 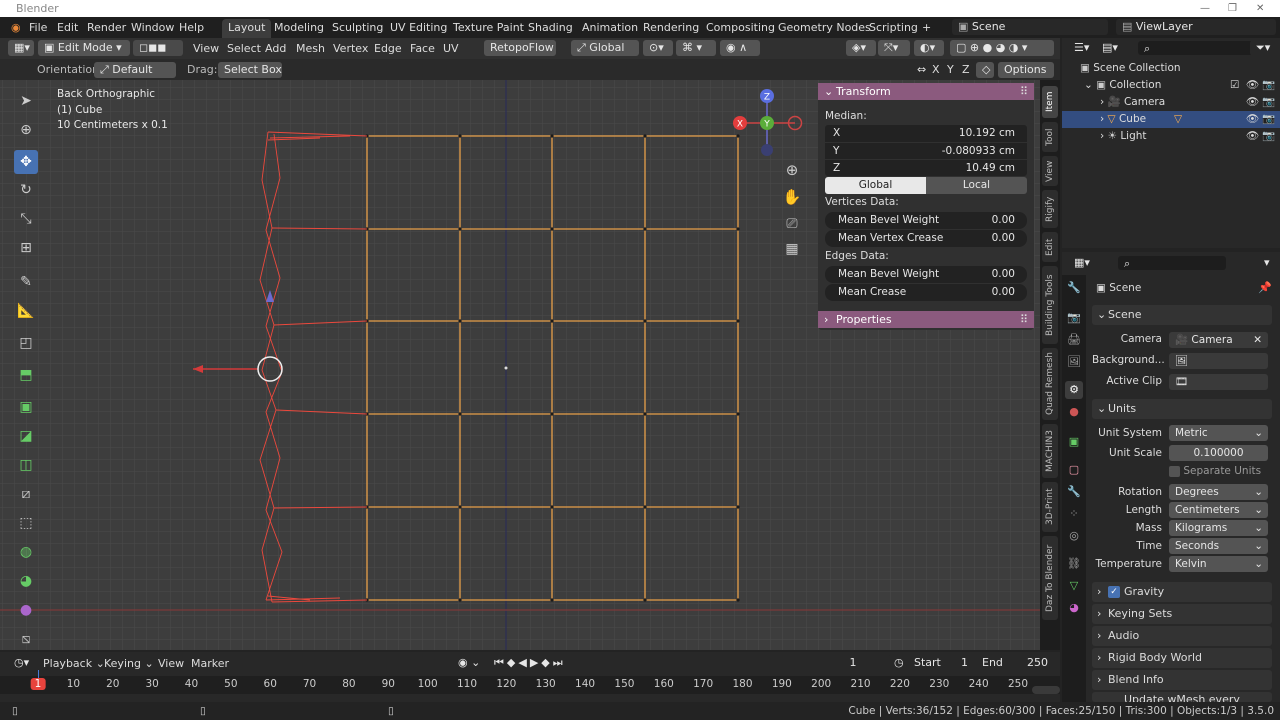 I want to click on drag-selector: Select Box, so click(x=250, y=70).